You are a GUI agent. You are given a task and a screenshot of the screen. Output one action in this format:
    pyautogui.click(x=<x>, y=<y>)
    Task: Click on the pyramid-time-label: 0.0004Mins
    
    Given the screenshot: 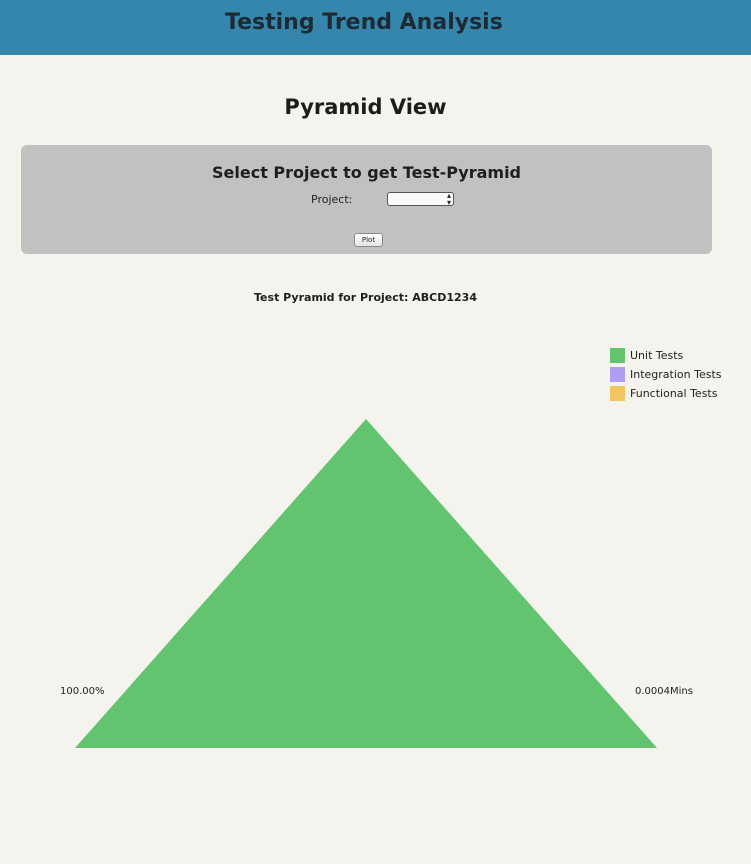 What is the action you would take?
    pyautogui.click(x=664, y=691)
    